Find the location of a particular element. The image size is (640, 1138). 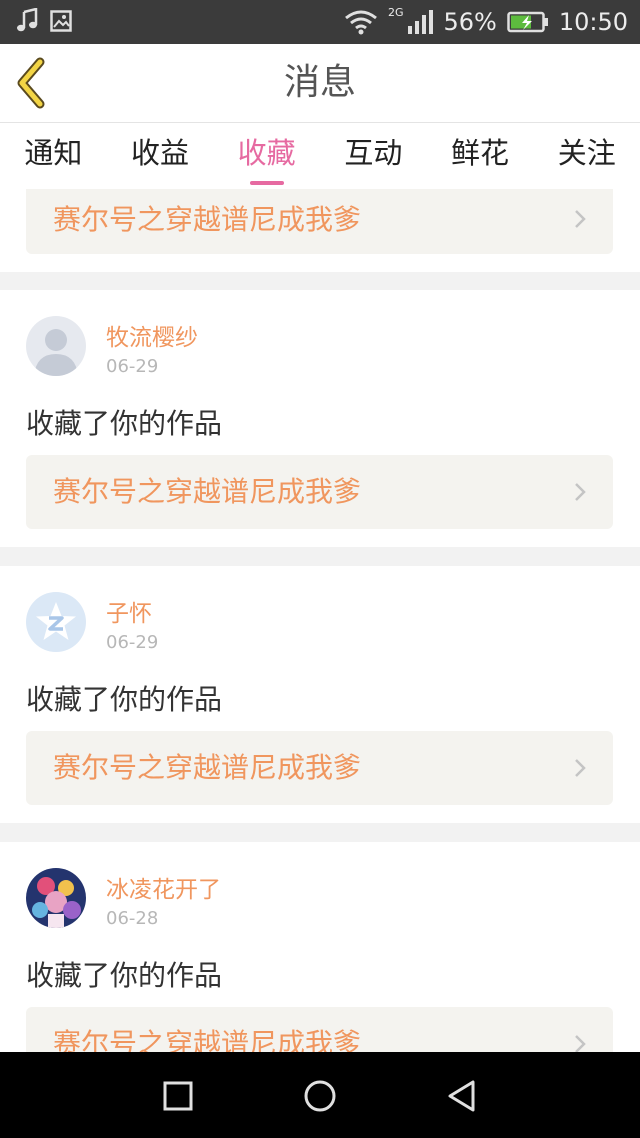

system-nav-bar is located at coordinates (320, 1095).